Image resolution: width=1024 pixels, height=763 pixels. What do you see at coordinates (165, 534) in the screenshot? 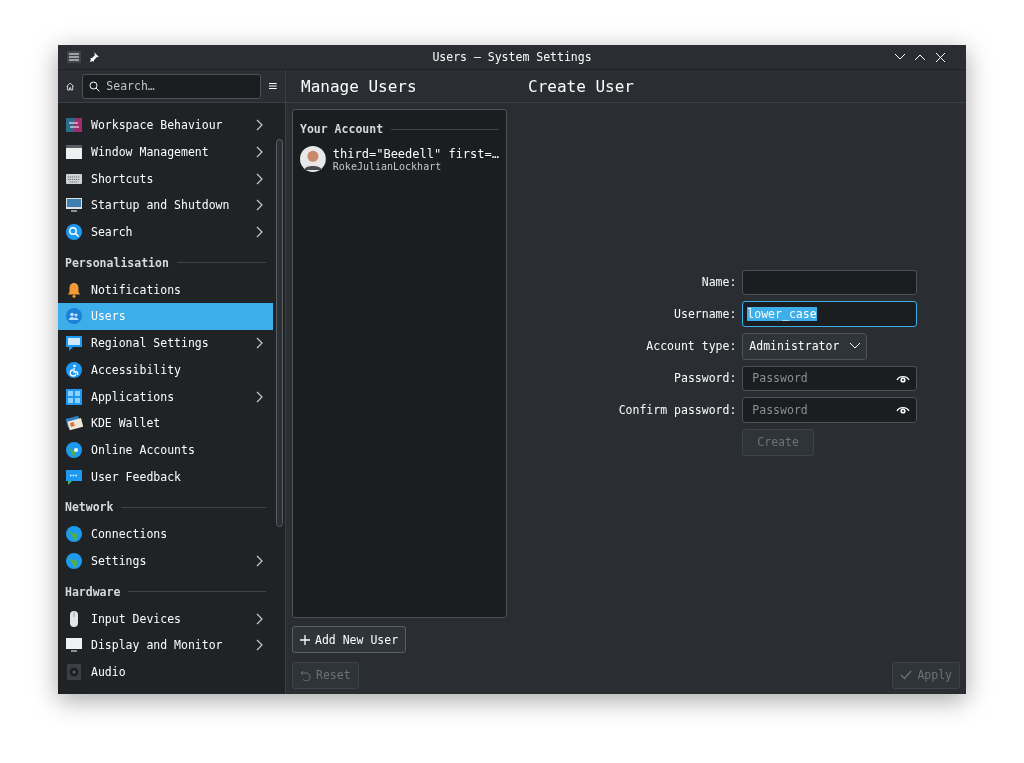
I see `sidebar-item: Connections` at bounding box center [165, 534].